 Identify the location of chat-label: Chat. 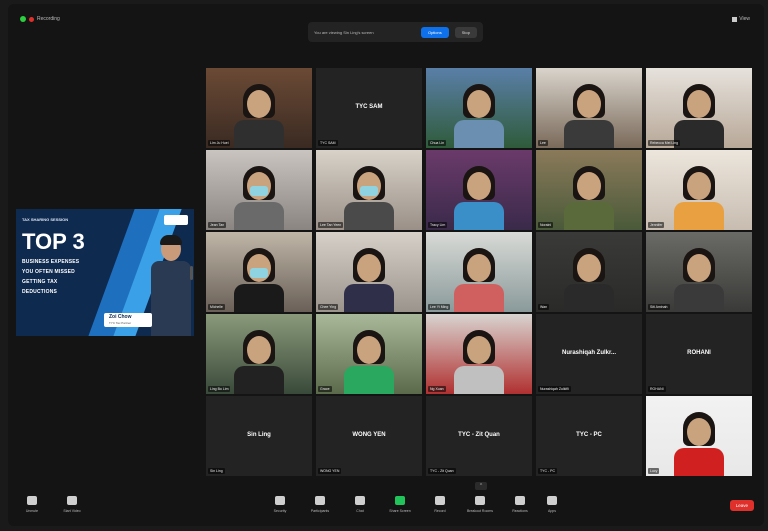
(360, 511).